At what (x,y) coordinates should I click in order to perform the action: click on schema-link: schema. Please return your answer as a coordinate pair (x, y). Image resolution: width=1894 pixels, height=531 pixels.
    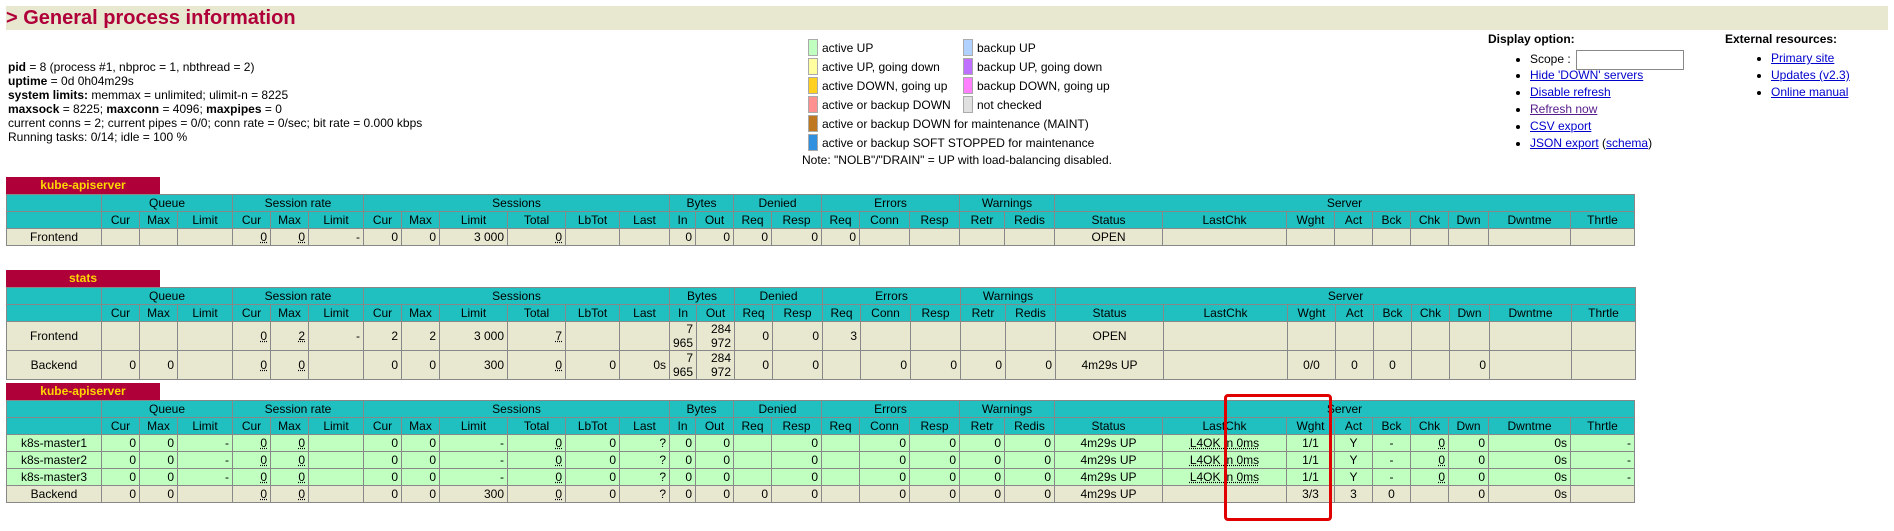
    Looking at the image, I should click on (1627, 143).